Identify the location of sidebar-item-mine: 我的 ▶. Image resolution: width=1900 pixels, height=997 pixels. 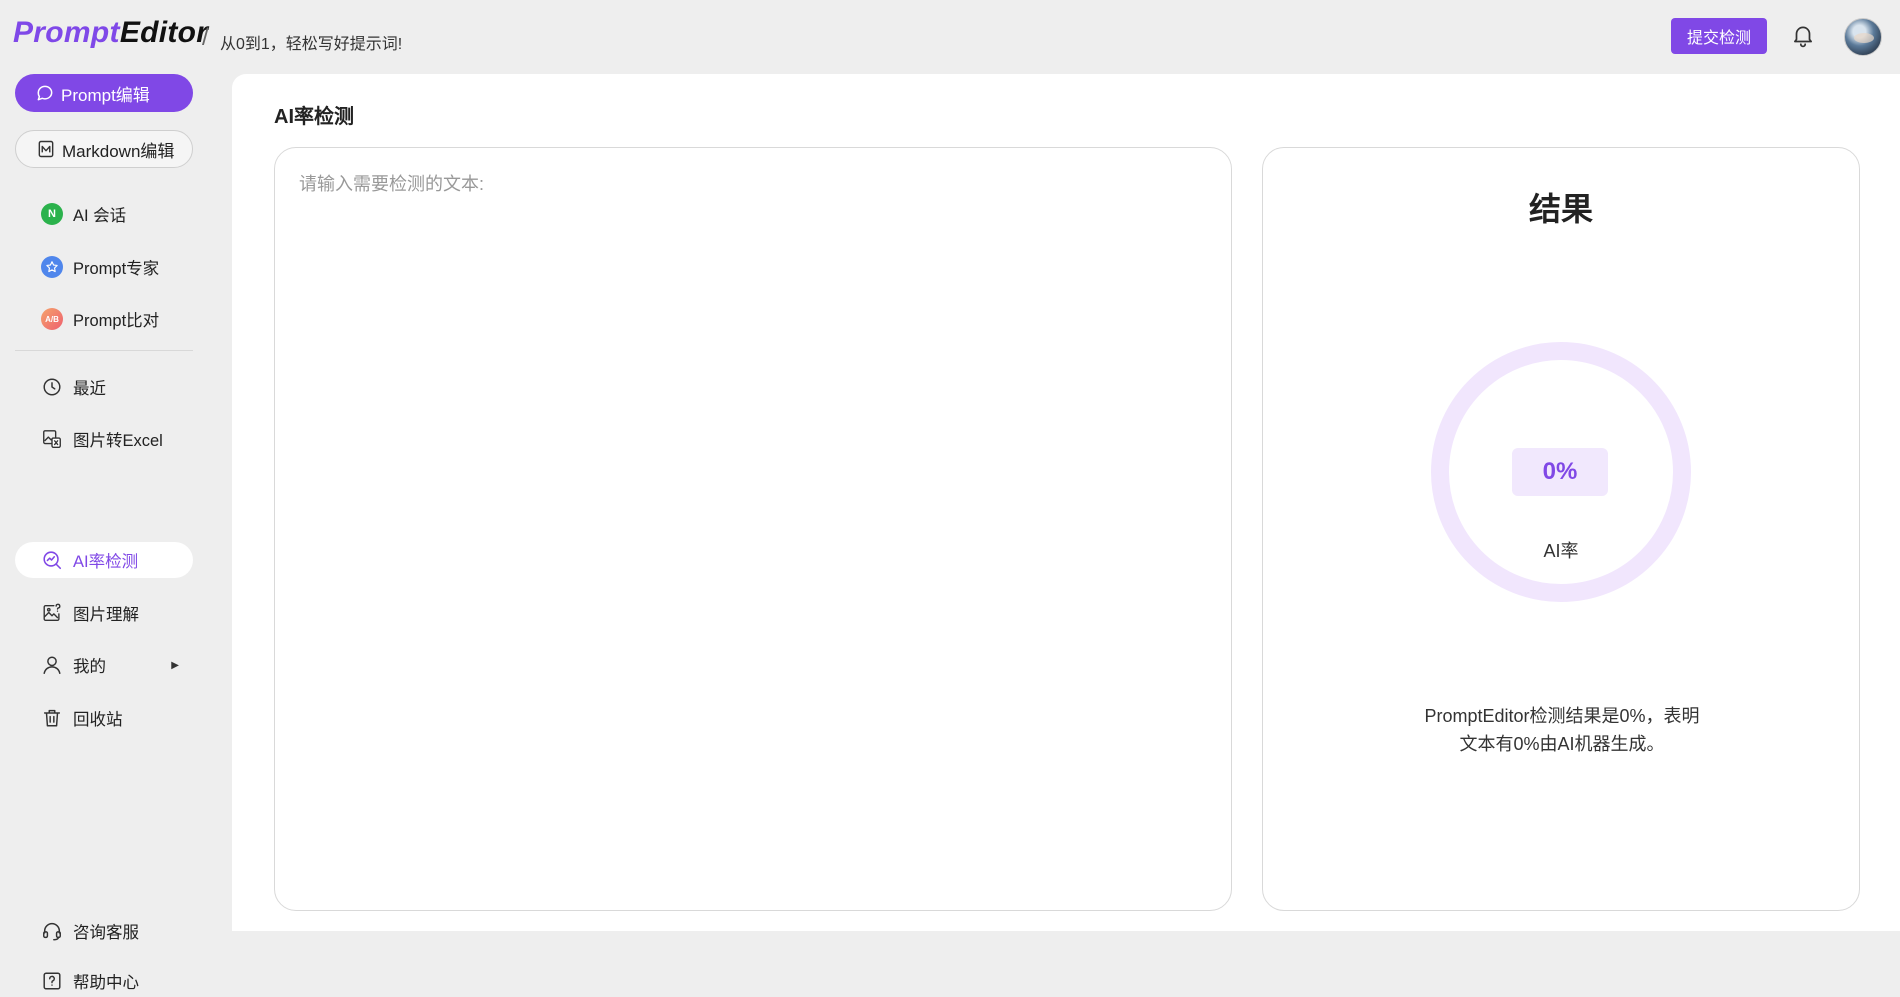
(104, 665).